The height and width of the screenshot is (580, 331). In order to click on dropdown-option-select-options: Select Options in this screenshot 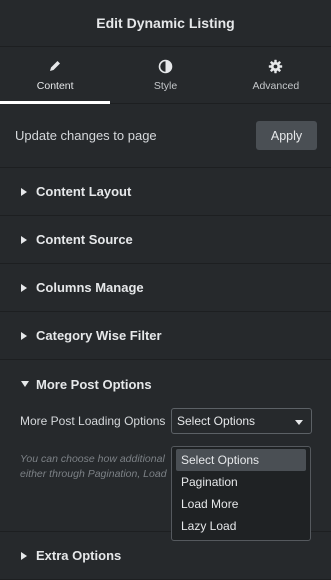, I will do `click(241, 460)`.